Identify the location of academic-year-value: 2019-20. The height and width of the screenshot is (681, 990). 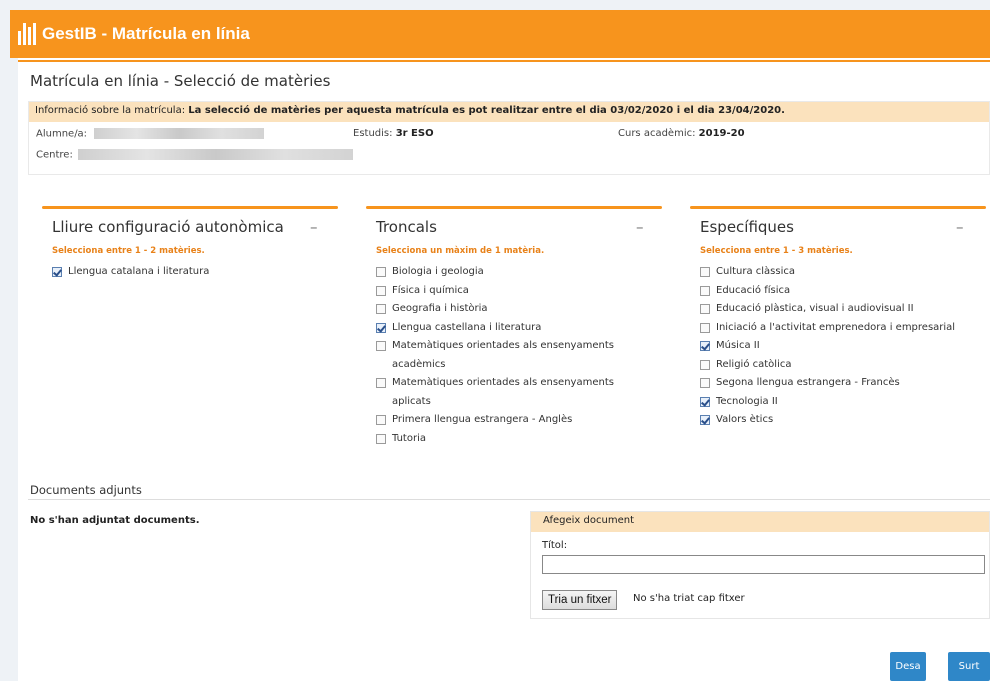
(721, 133).